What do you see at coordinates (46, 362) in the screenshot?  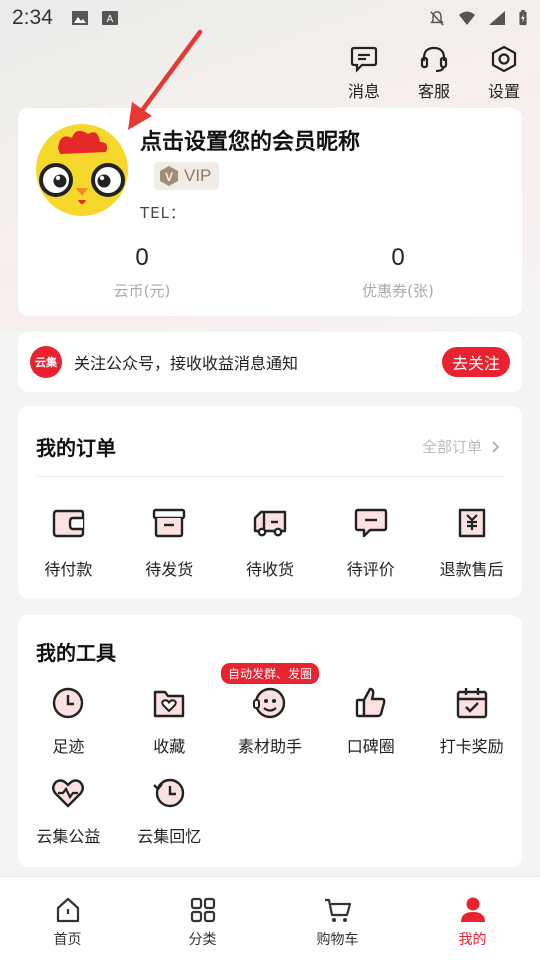 I see `yunji-logo: 云集` at bounding box center [46, 362].